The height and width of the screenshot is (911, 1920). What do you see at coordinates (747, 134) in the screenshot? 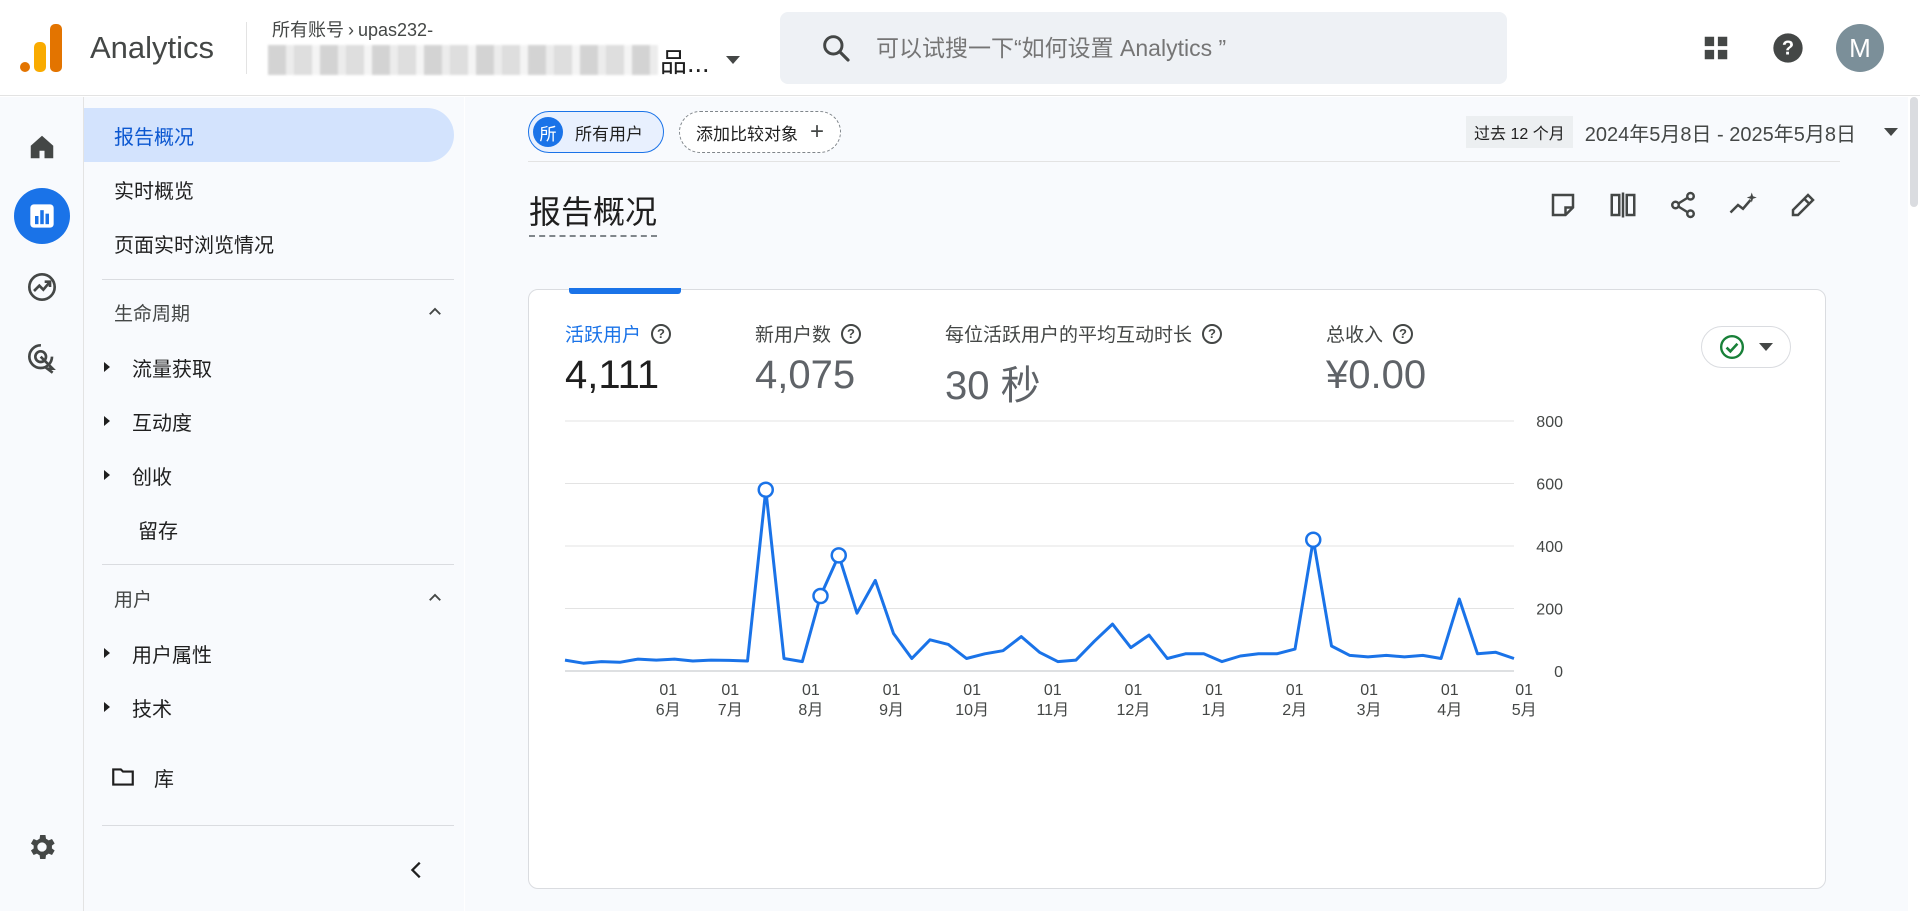
I see `add-comparison-label: 添加比较对象` at bounding box center [747, 134].